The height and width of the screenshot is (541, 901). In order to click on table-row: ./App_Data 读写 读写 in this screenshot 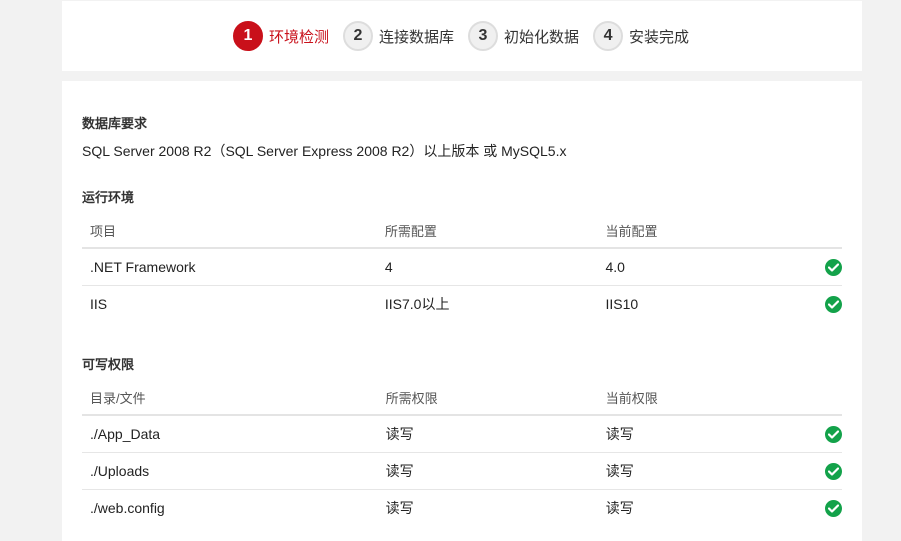, I will do `click(462, 434)`.